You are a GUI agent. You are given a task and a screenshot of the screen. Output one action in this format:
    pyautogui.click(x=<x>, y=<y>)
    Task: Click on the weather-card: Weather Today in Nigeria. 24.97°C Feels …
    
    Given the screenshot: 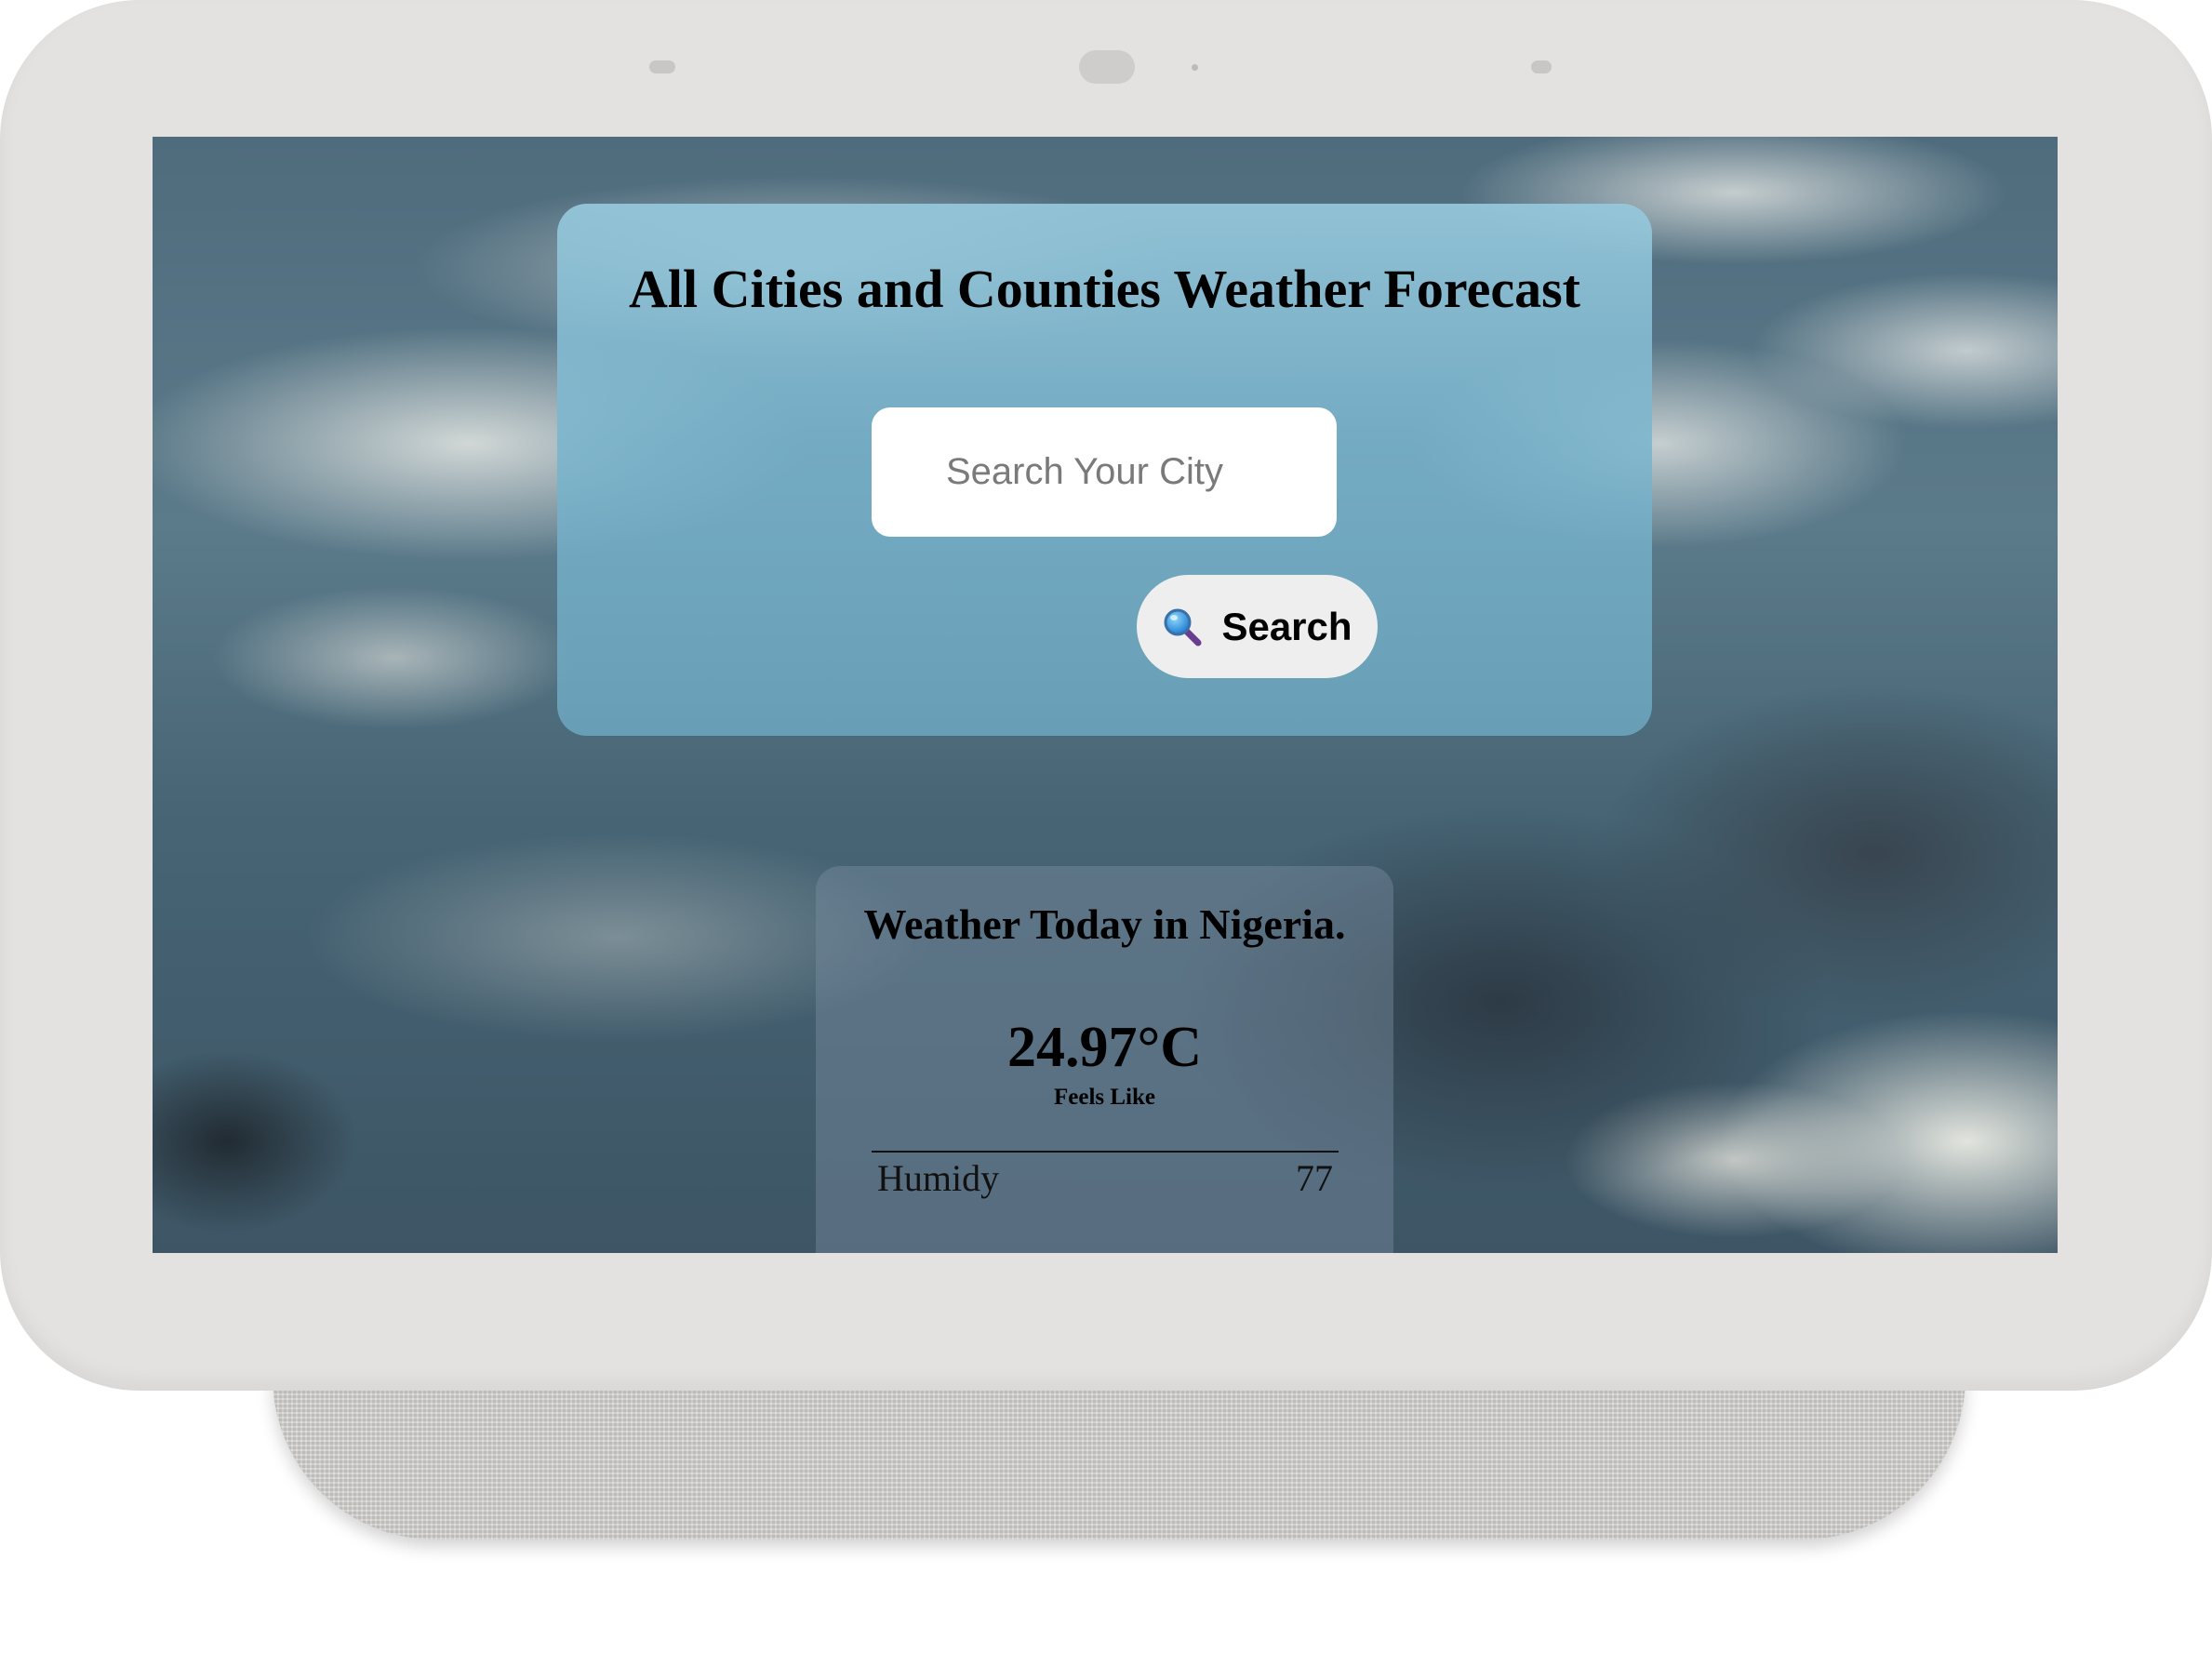 What is the action you would take?
    pyautogui.click(x=1104, y=1059)
    